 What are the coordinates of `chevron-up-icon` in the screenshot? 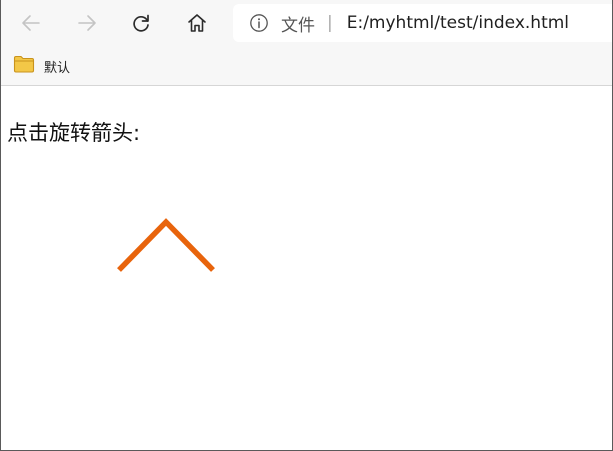 It's located at (167, 248).